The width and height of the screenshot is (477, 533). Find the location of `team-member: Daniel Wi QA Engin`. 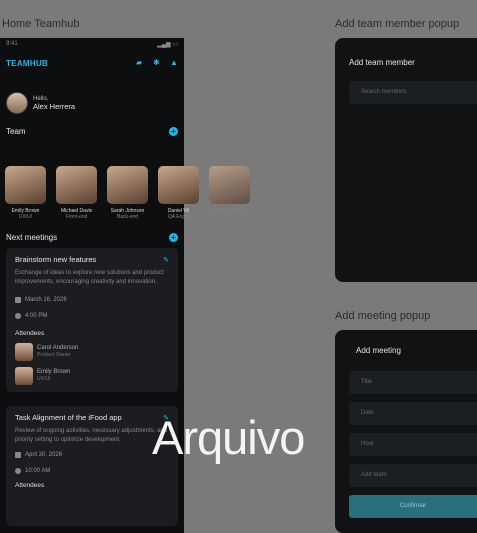

team-member: Daniel Wi QA Engin is located at coordinates (178, 193).